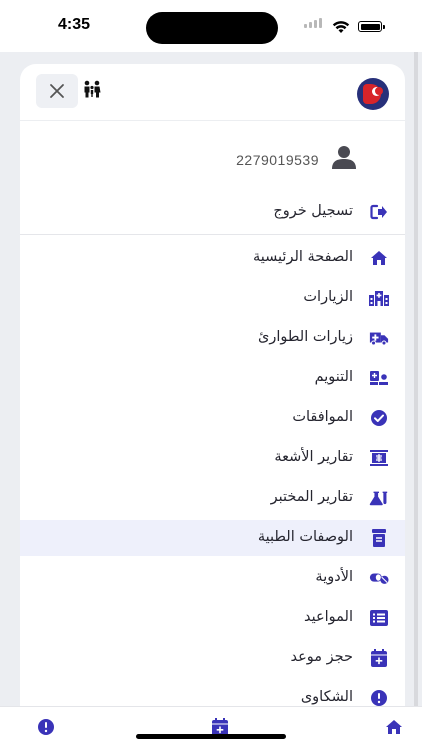  I want to click on menu-item-radiology-reports: تقارير الأشعة, so click(212, 458).